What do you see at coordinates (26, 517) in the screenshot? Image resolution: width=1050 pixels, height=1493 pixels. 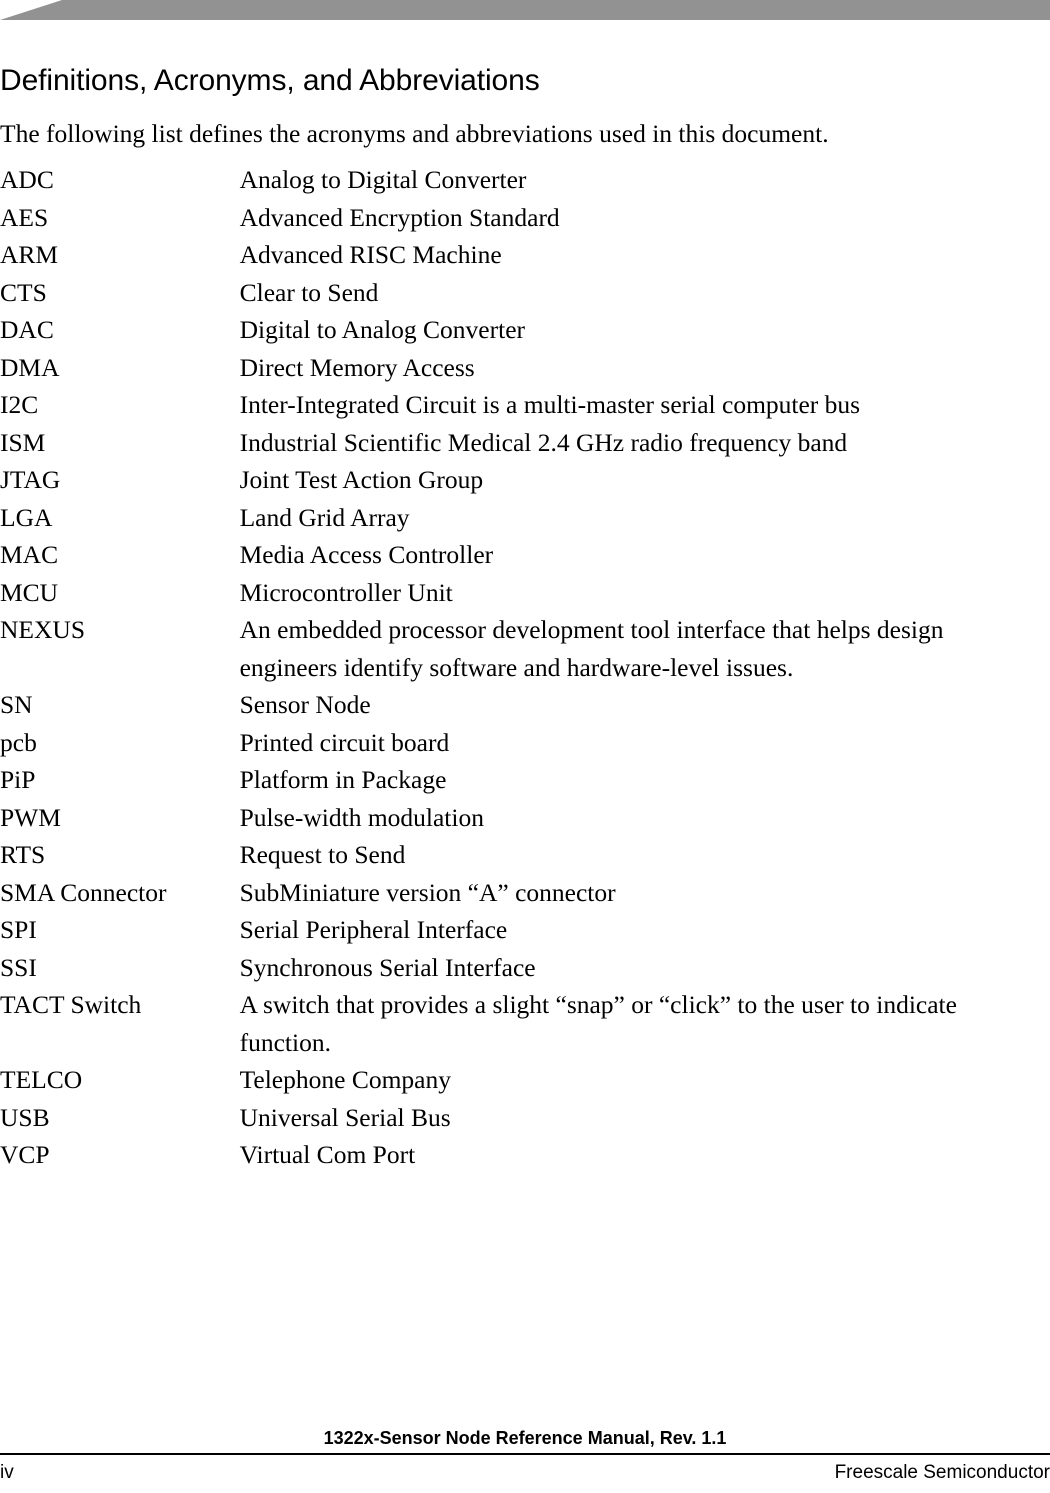 I see `definition-term: LGA` at bounding box center [26, 517].